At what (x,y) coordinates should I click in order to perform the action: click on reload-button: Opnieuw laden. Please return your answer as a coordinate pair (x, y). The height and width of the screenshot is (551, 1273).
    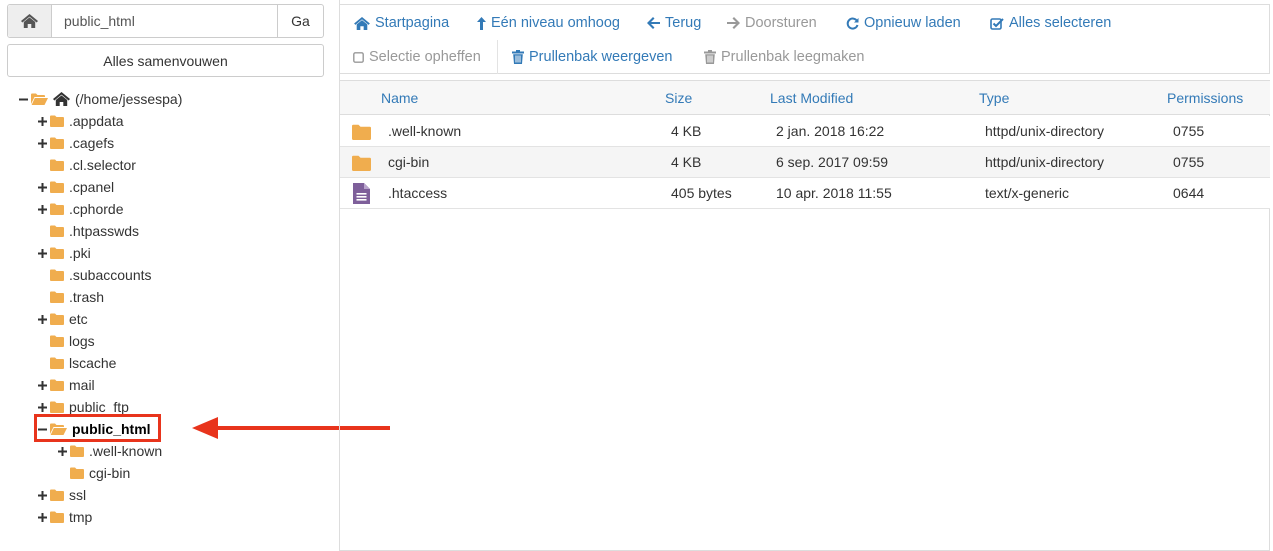
    Looking at the image, I should click on (903, 23).